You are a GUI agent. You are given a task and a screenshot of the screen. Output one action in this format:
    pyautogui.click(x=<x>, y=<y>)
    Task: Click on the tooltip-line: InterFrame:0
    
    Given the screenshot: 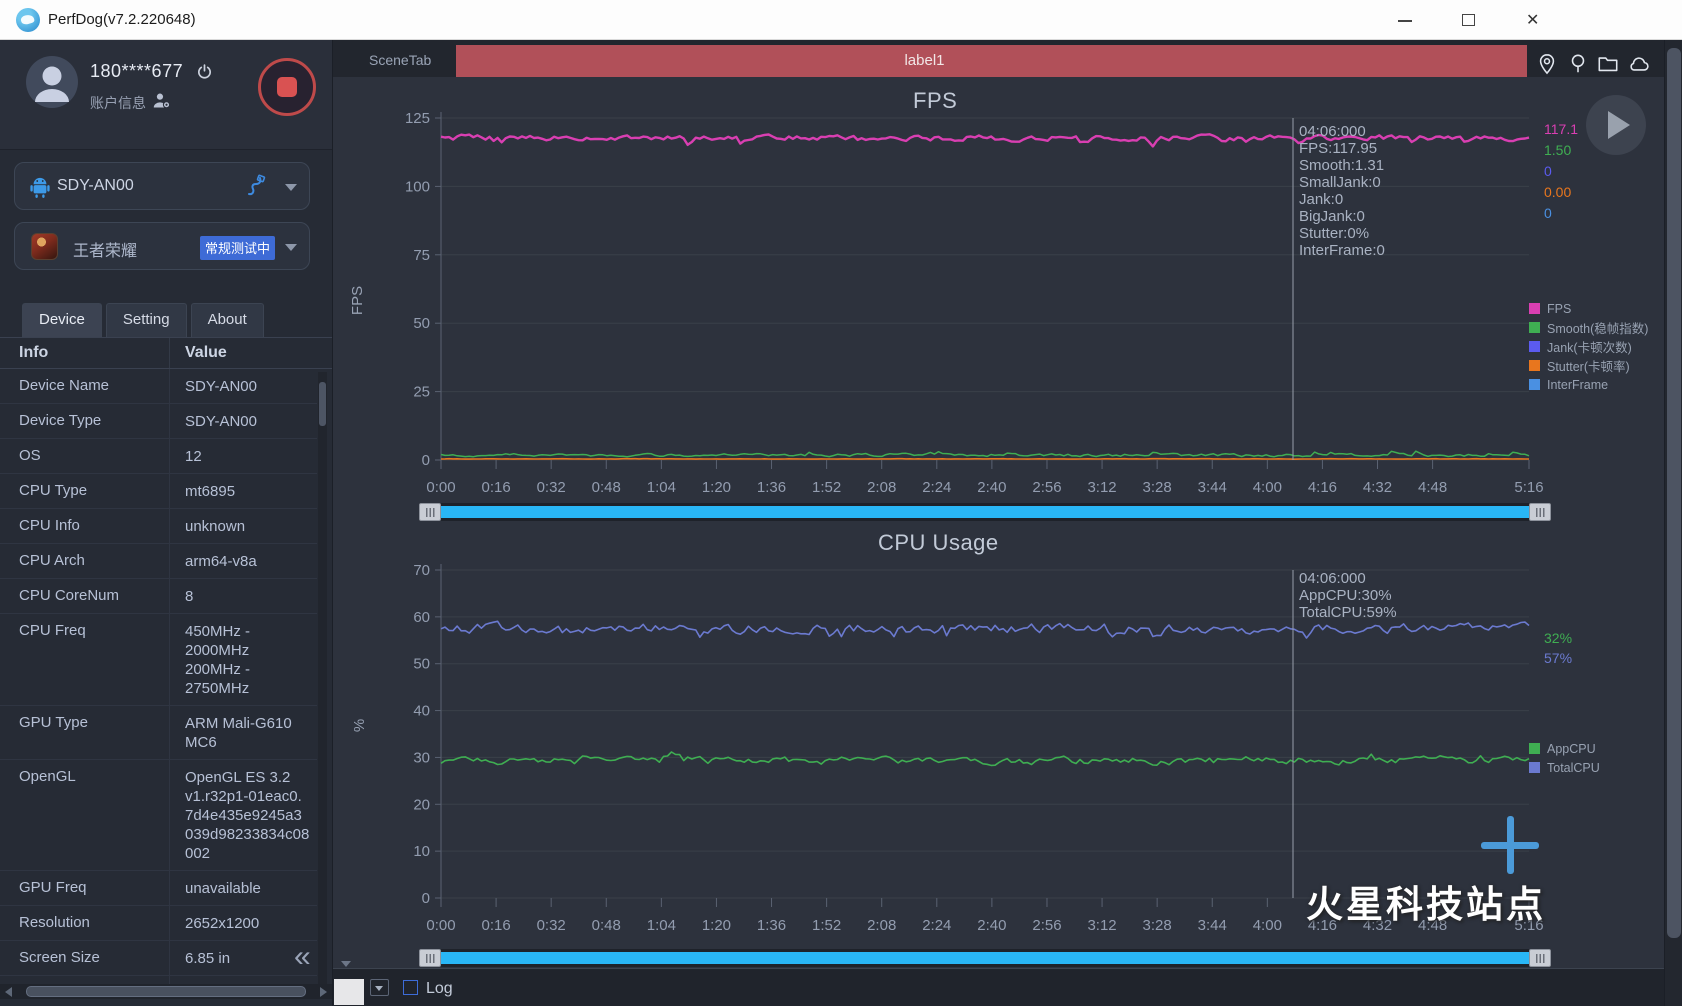 What is the action you would take?
    pyautogui.click(x=1342, y=250)
    